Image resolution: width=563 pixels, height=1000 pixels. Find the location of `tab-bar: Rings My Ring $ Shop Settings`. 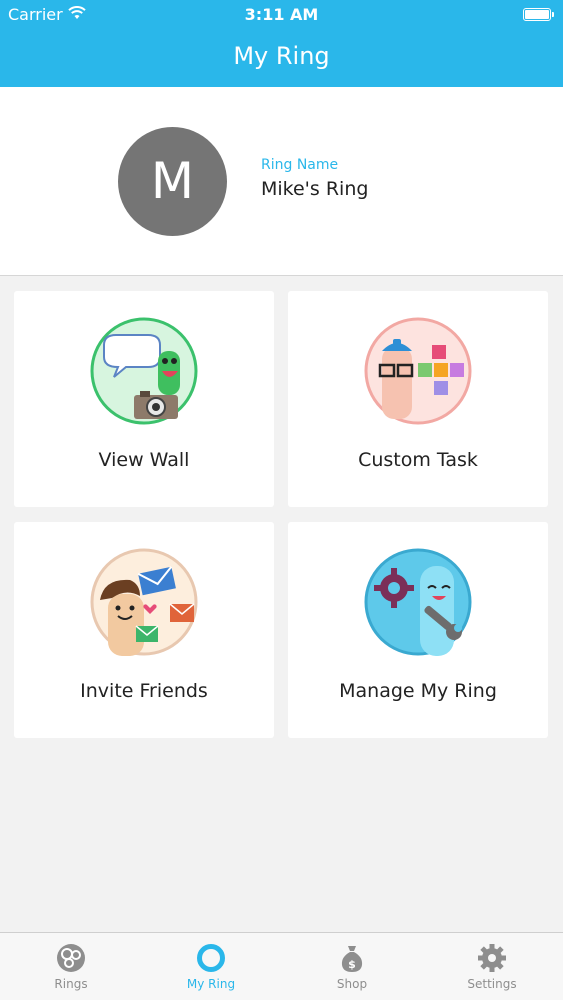

tab-bar: Rings My Ring $ Shop Settings is located at coordinates (281, 966).